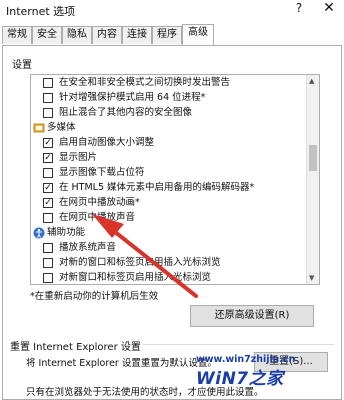  What do you see at coordinates (39, 233) in the screenshot?
I see `accessibility-icon` at bounding box center [39, 233].